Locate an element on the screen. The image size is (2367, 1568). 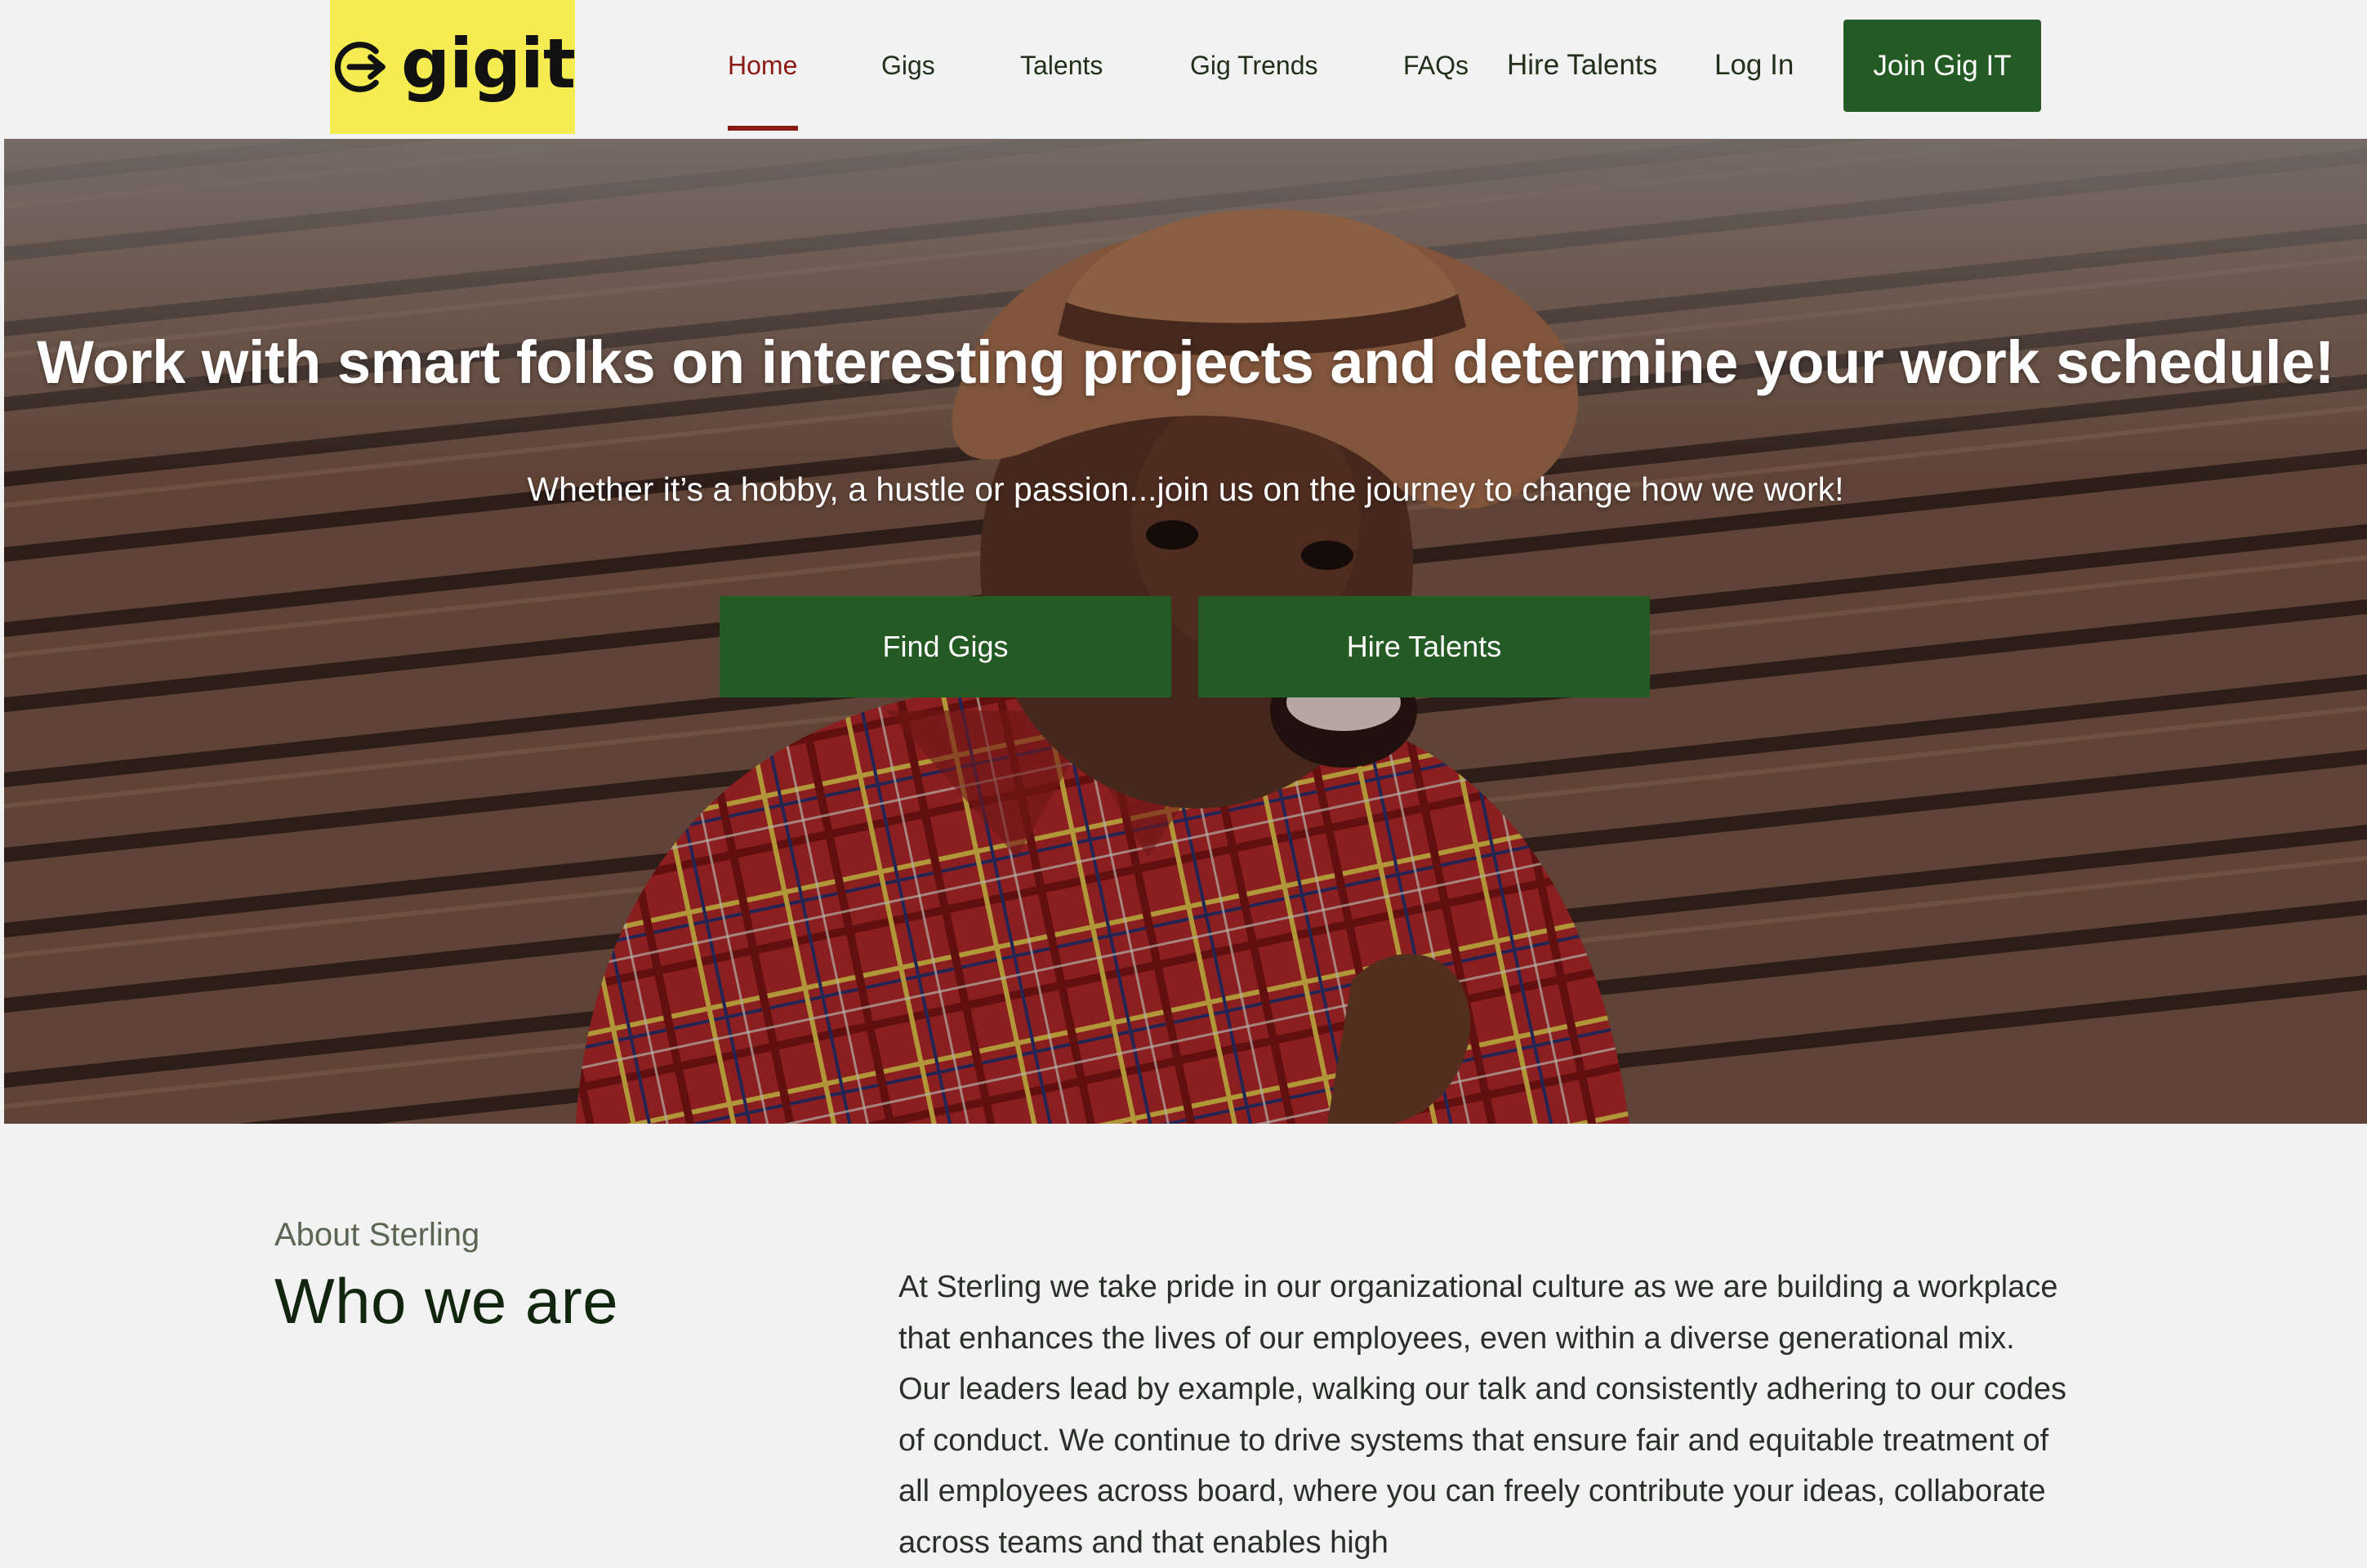
hire-talents-button: Hire Talents is located at coordinates (1424, 646).